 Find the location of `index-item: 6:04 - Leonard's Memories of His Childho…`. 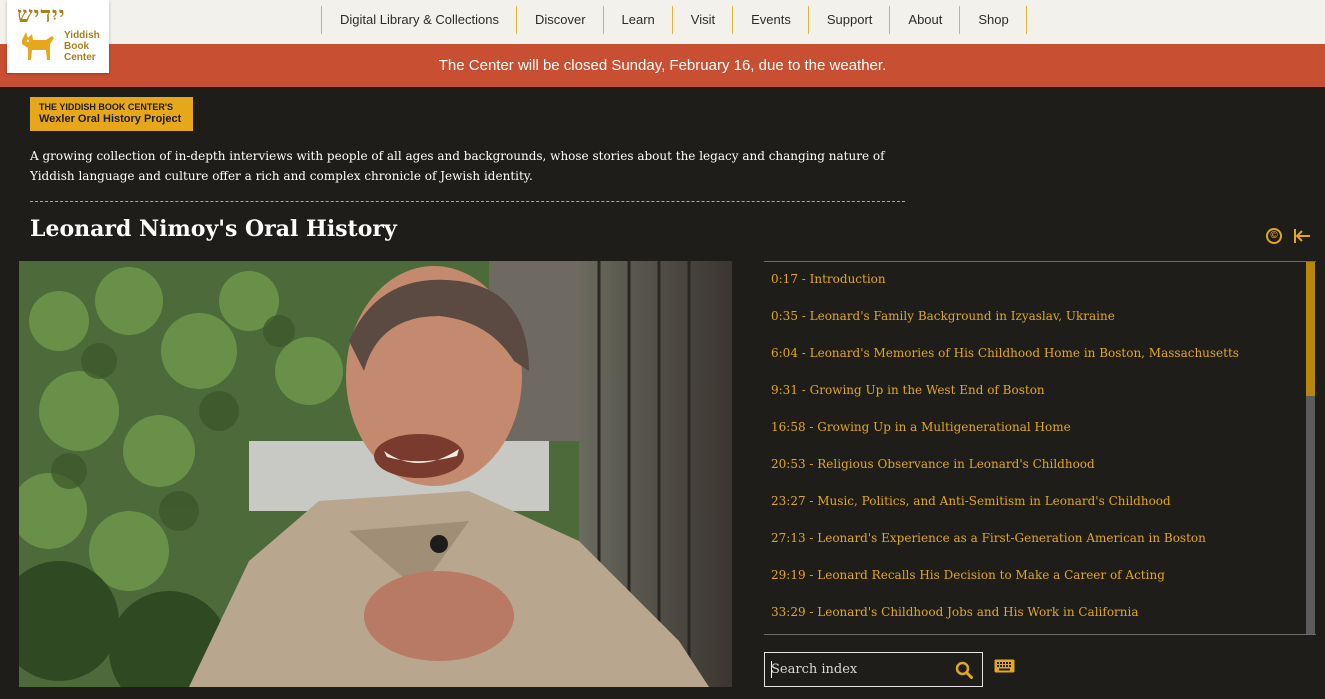

index-item: 6:04 - Leonard's Memories of His Childho… is located at coordinates (1005, 353).